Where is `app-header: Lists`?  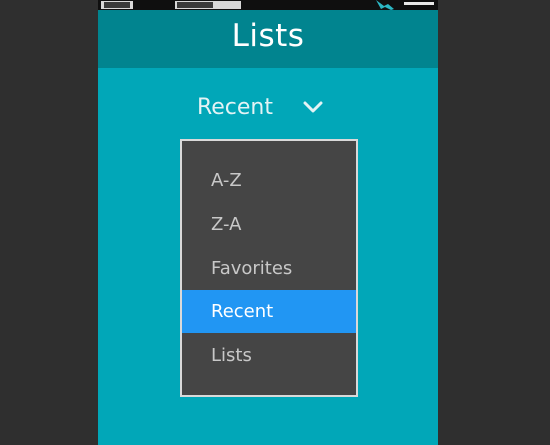
app-header: Lists is located at coordinates (268, 39).